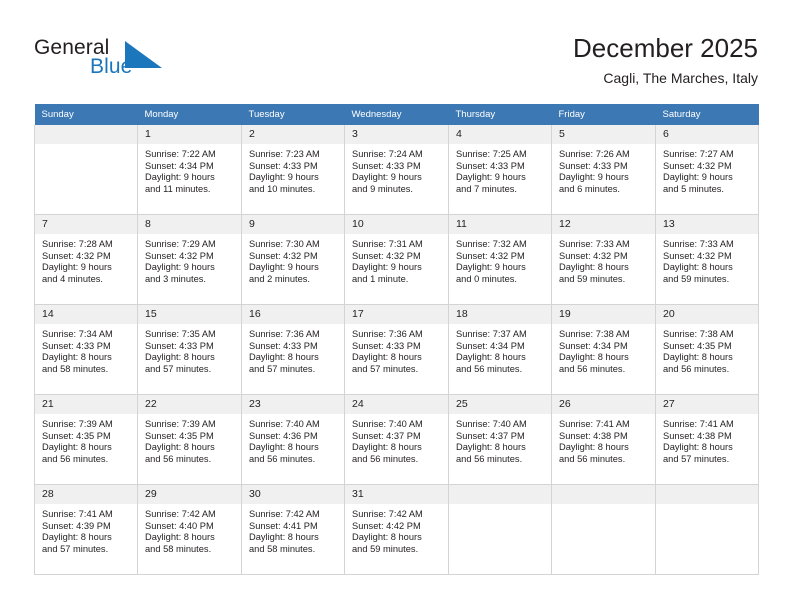 This screenshot has height=612, width=792. Describe the element at coordinates (696, 278) in the screenshot. I see `daylight-text-cont: and 59 minutes.` at that location.